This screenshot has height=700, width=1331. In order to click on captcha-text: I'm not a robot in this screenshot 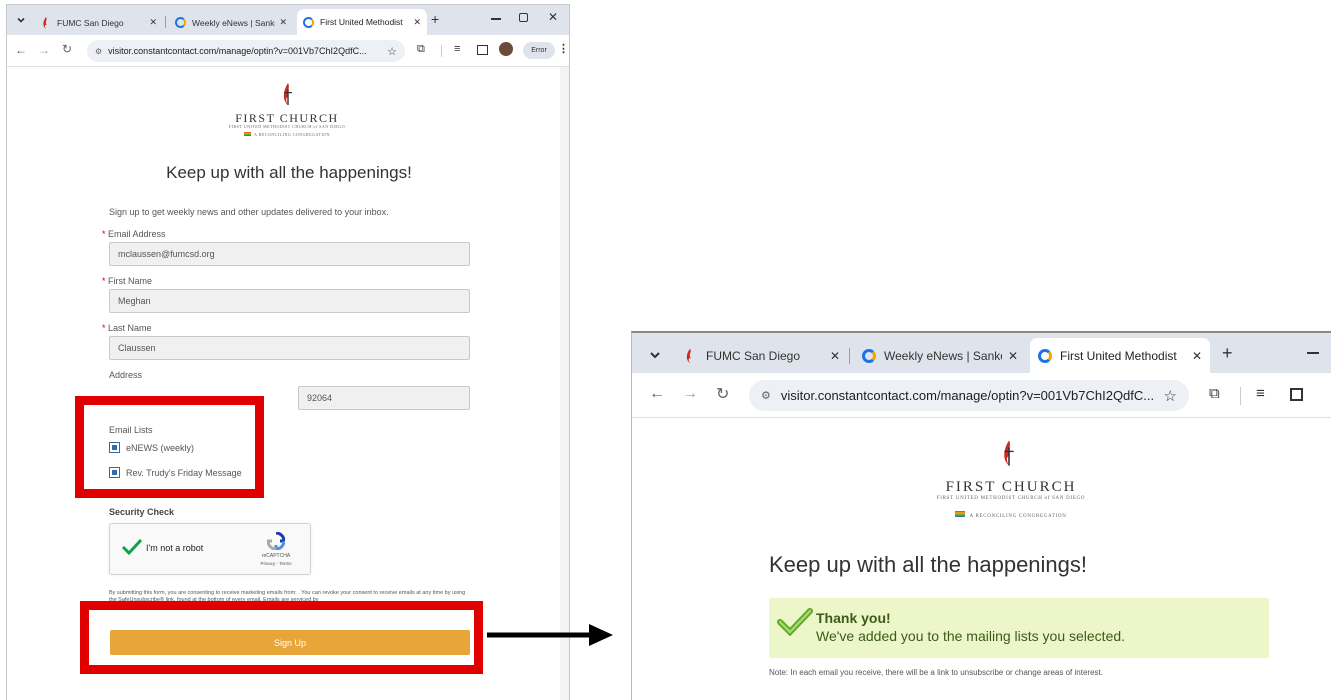, I will do `click(175, 548)`.